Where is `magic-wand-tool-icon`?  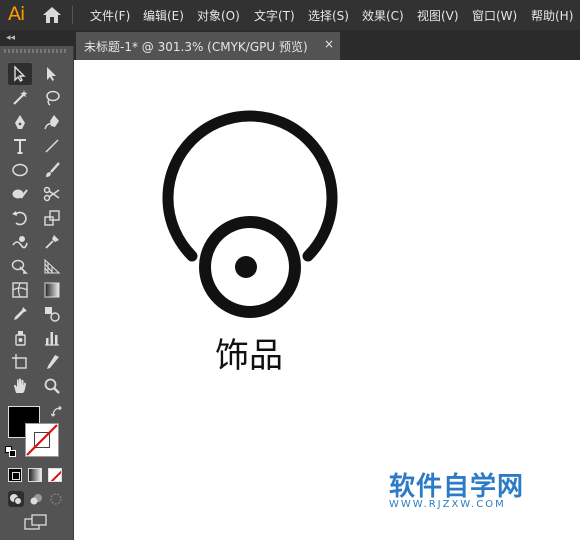
magic-wand-tool-icon is located at coordinates (20, 97).